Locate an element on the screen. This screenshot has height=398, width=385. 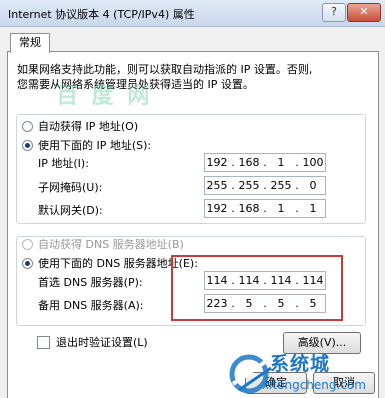
default-gateway-input: 192. 168. 1. 1 is located at coordinates (265, 208).